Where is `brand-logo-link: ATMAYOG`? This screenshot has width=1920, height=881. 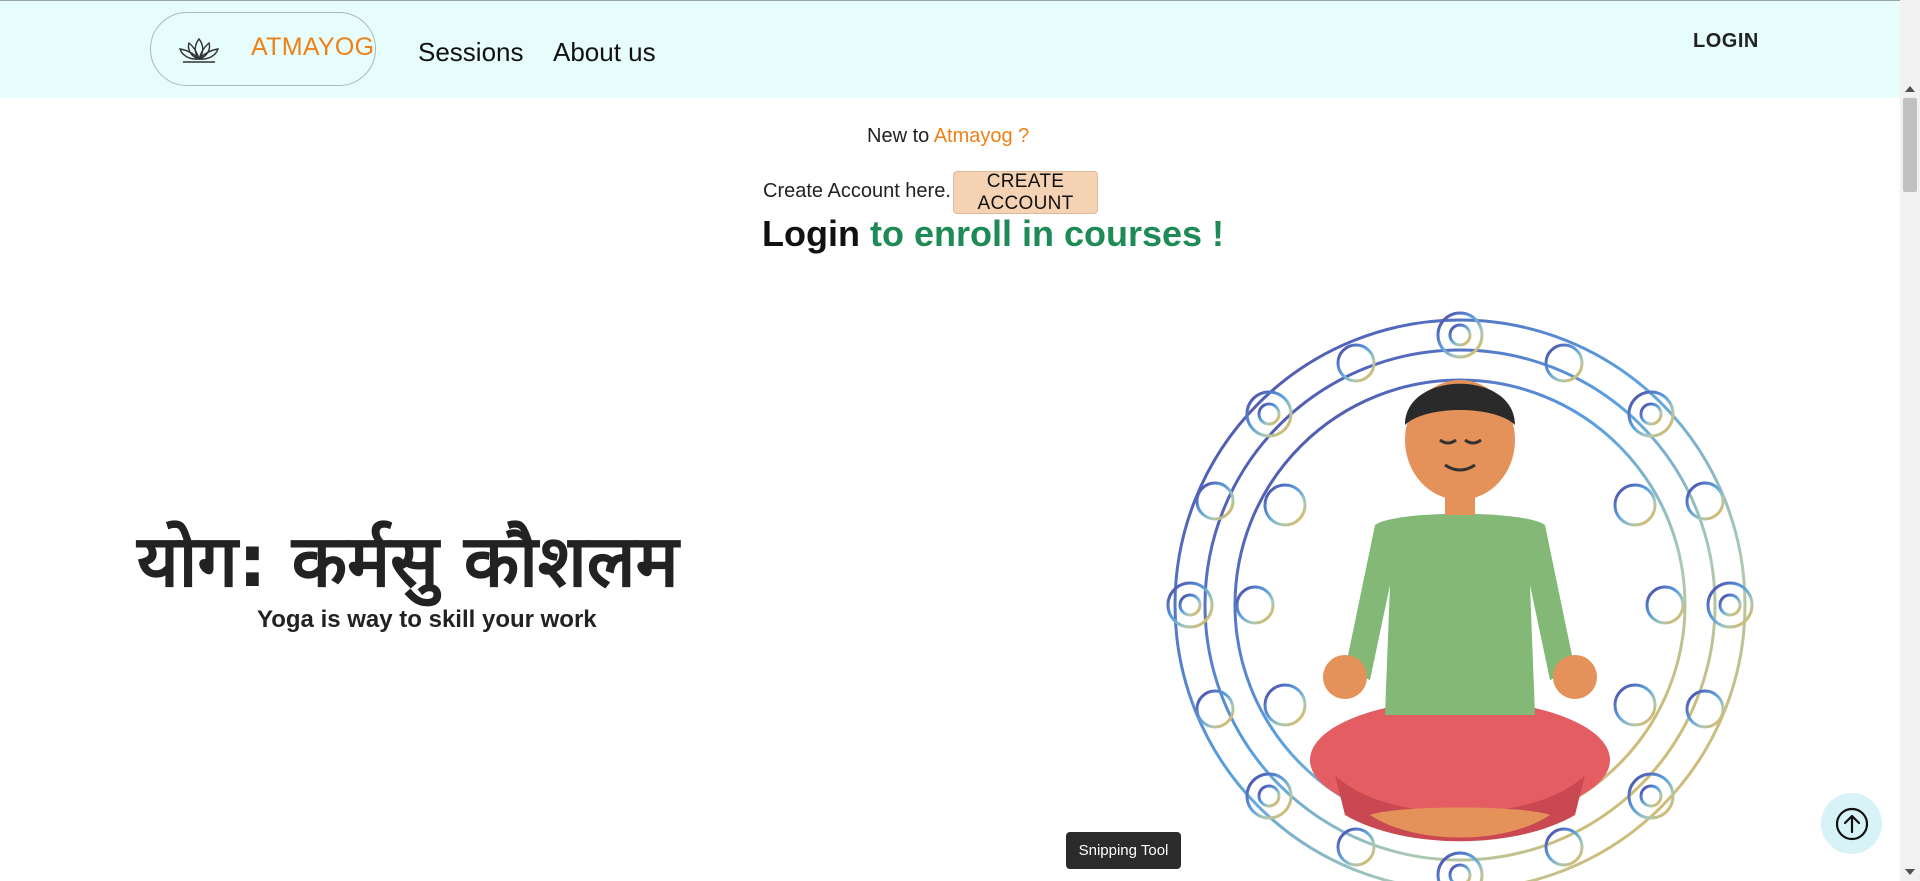 brand-logo-link: ATMAYOG is located at coordinates (263, 49).